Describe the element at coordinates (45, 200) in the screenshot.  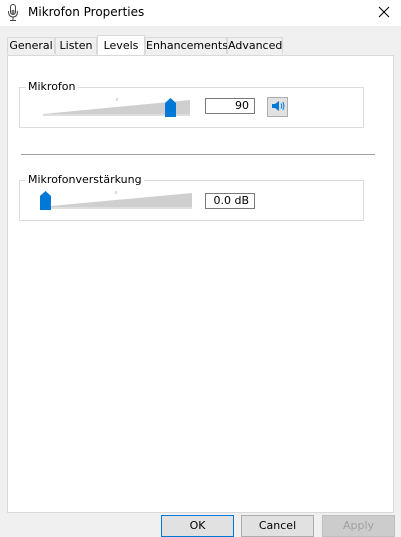
I see `boost-slider-thumb` at that location.